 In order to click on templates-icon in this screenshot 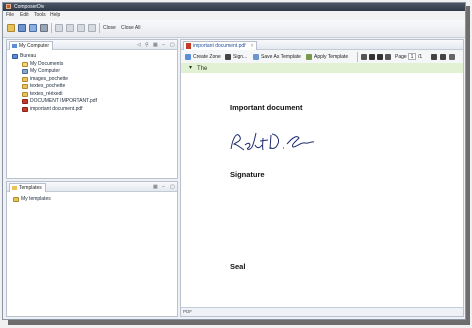, I will do `click(14, 188)`.